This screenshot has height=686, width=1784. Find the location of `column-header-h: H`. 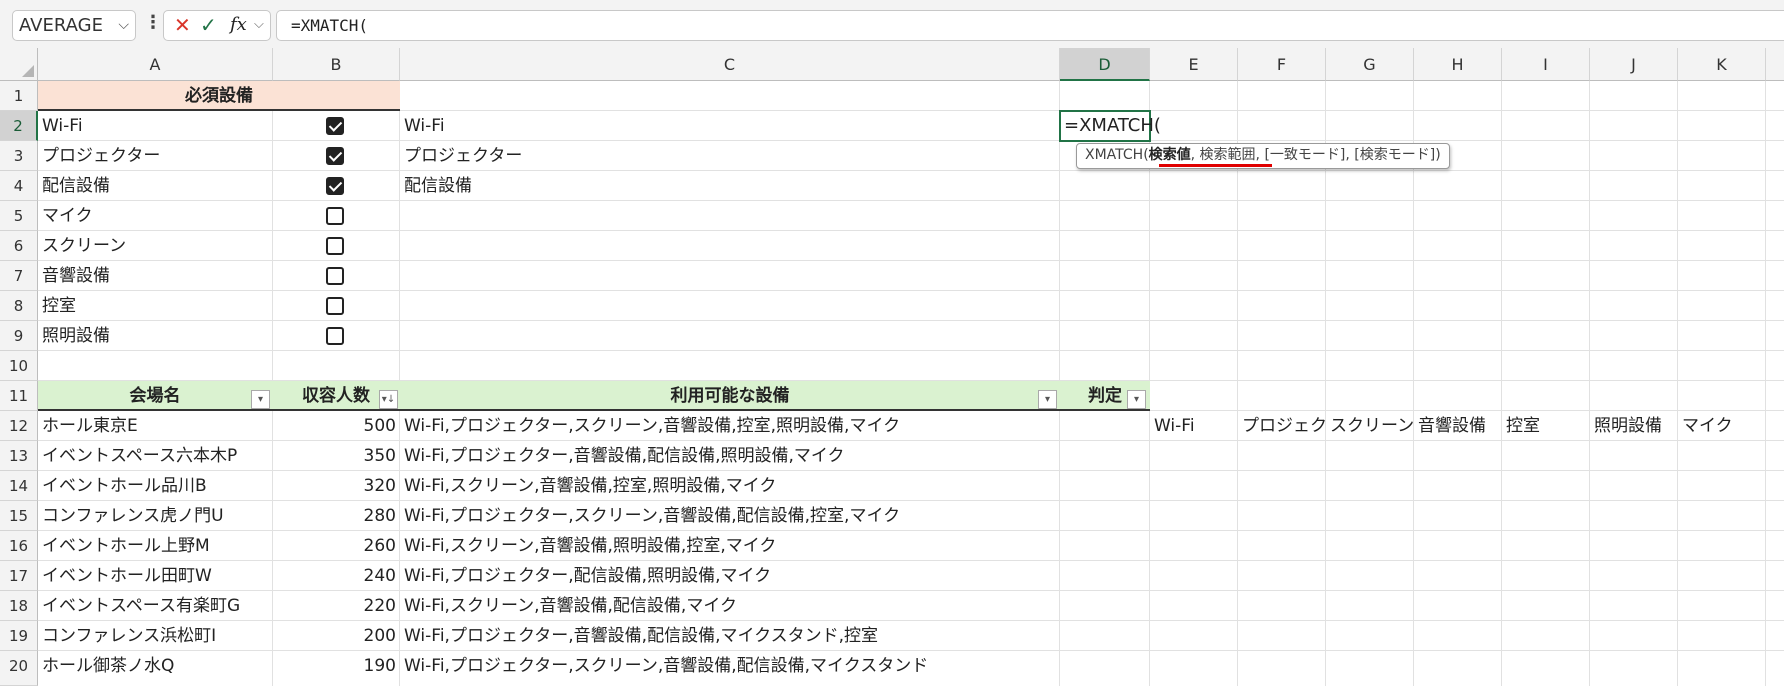

column-header-h: H is located at coordinates (1458, 64).